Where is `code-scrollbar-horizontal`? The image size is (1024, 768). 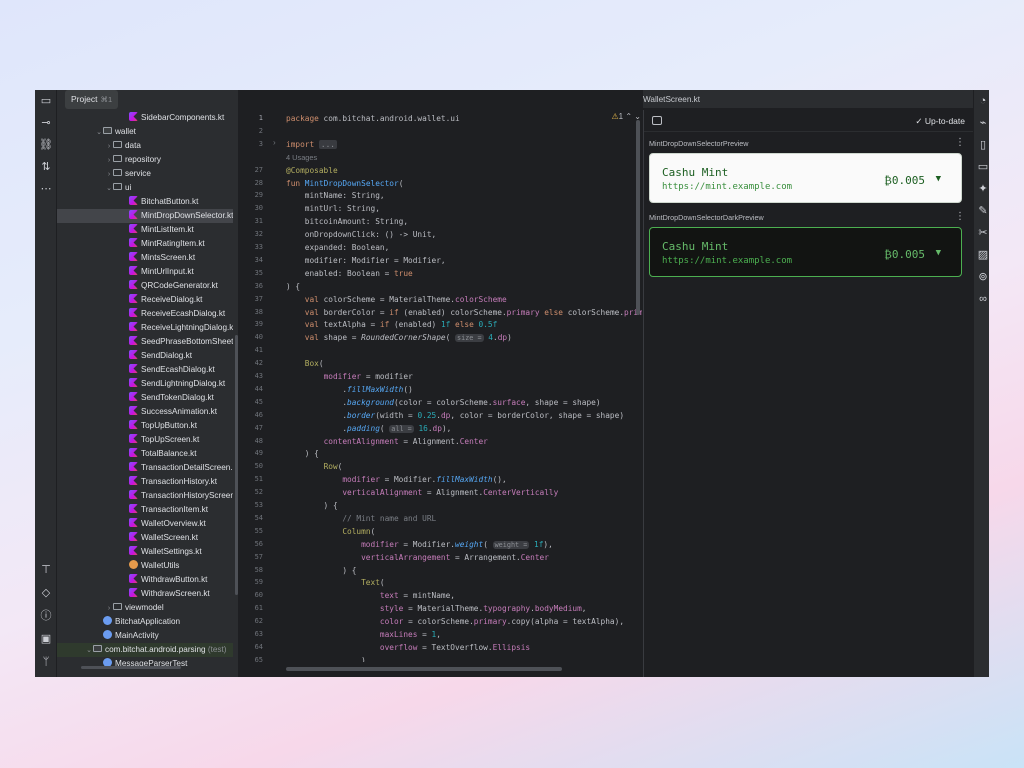 code-scrollbar-horizontal is located at coordinates (424, 669).